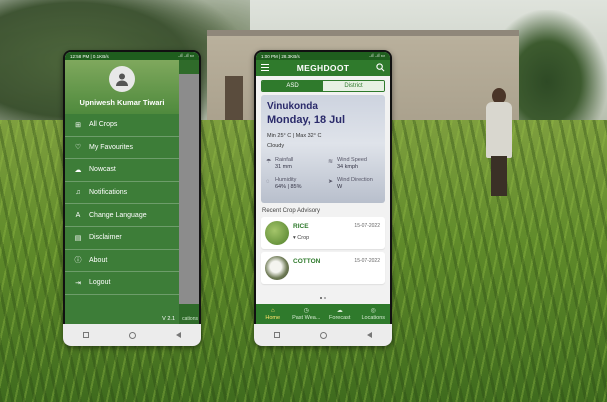  Describe the element at coordinates (339, 310) in the screenshot. I see `forecast-icon: ☁` at that location.